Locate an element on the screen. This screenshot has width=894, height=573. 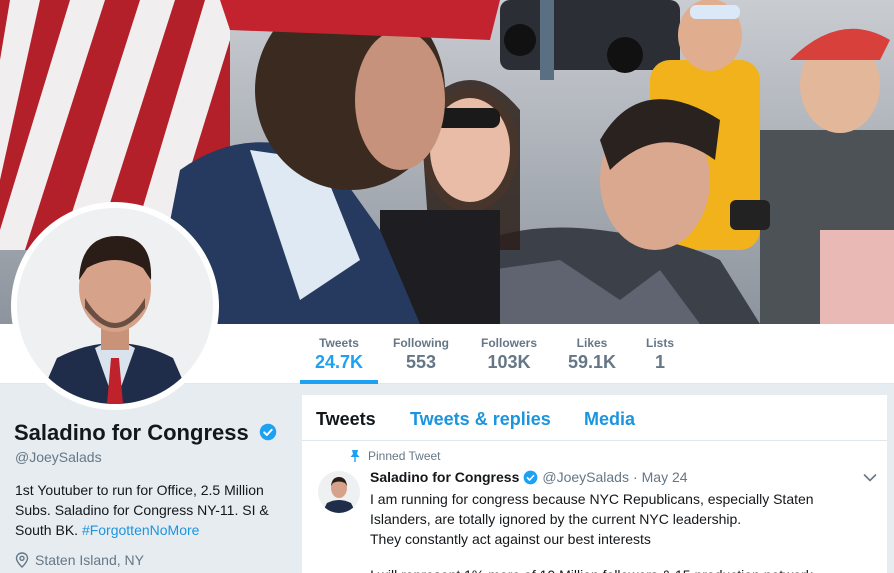
pin-icon is located at coordinates (355, 456).